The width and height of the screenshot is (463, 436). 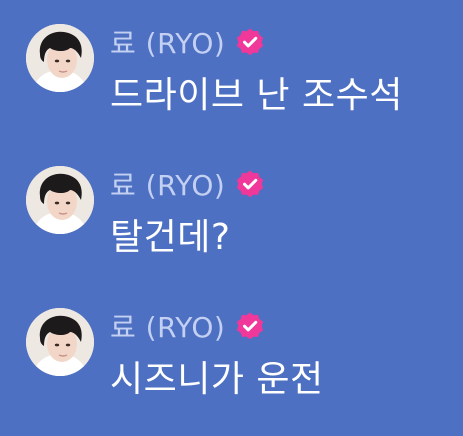 I want to click on message-text: 드라이브 난 조수석, so click(x=256, y=95).